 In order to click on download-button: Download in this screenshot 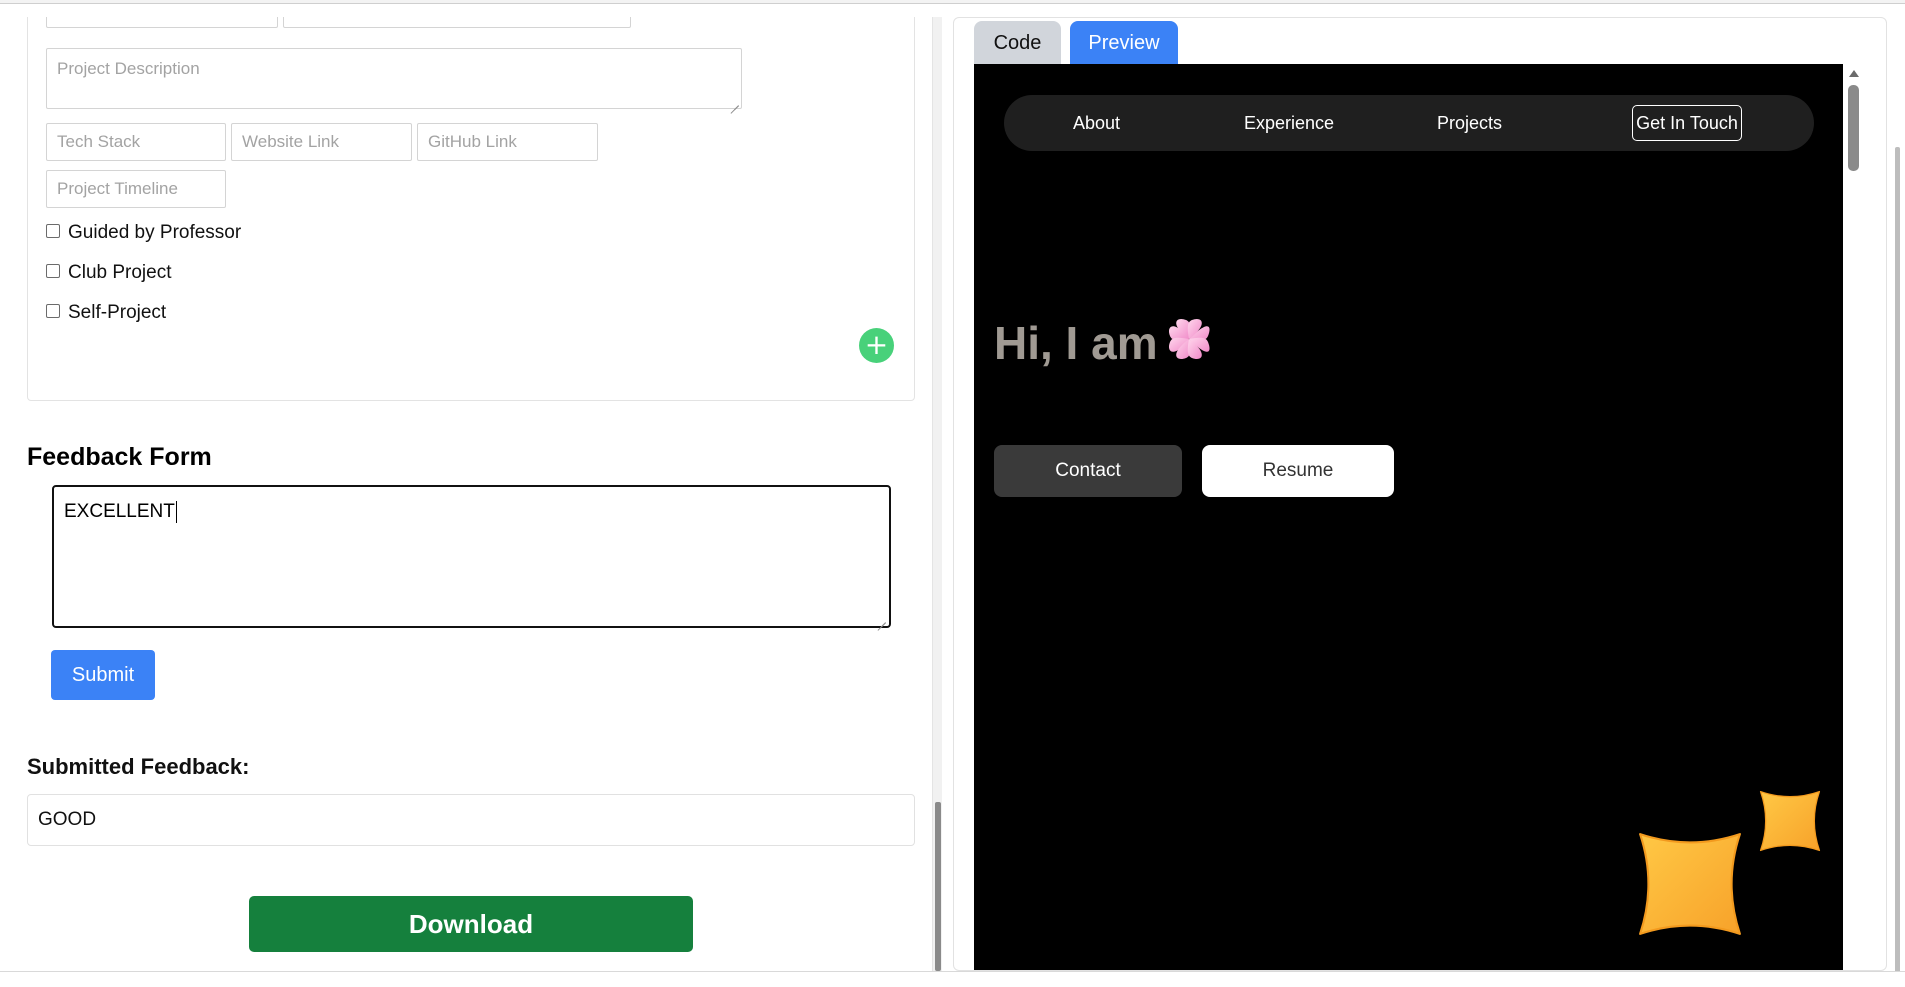, I will do `click(471, 924)`.